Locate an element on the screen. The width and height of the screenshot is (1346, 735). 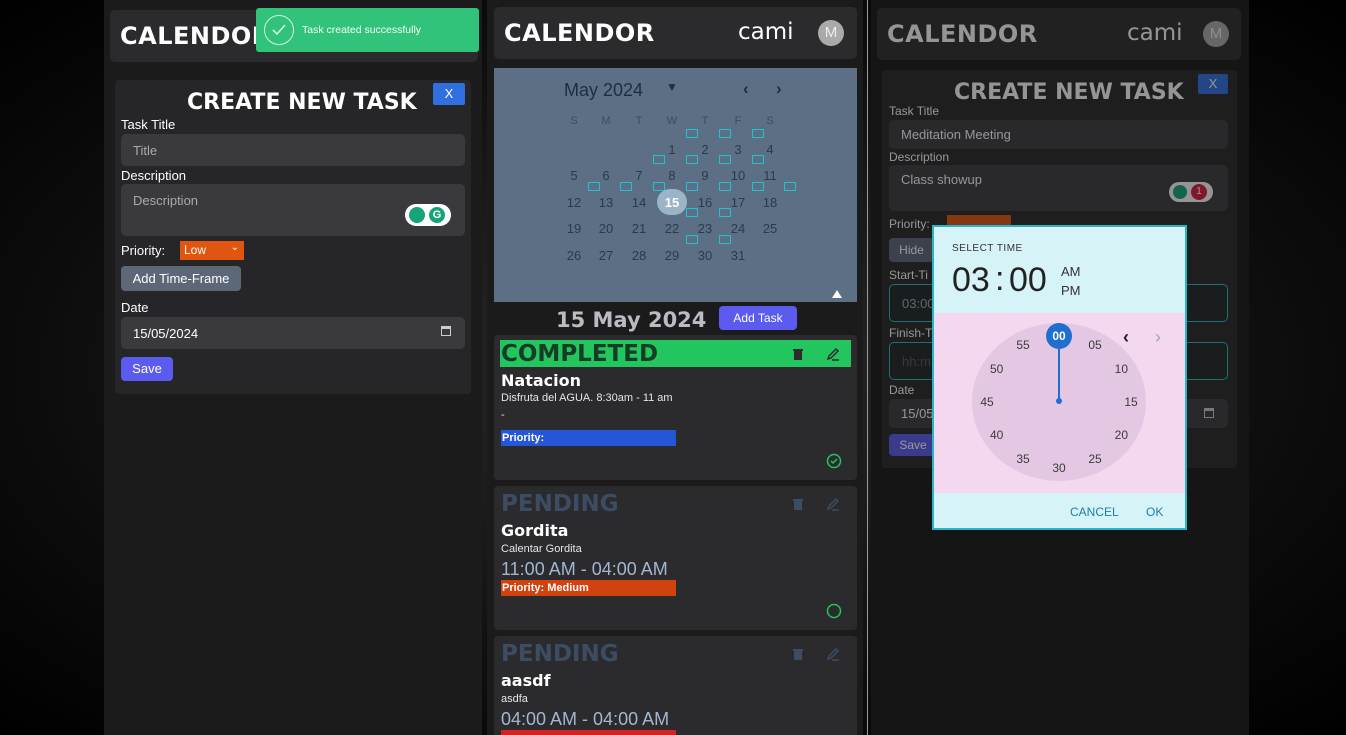
calendar-day: 29 is located at coordinates (672, 255).